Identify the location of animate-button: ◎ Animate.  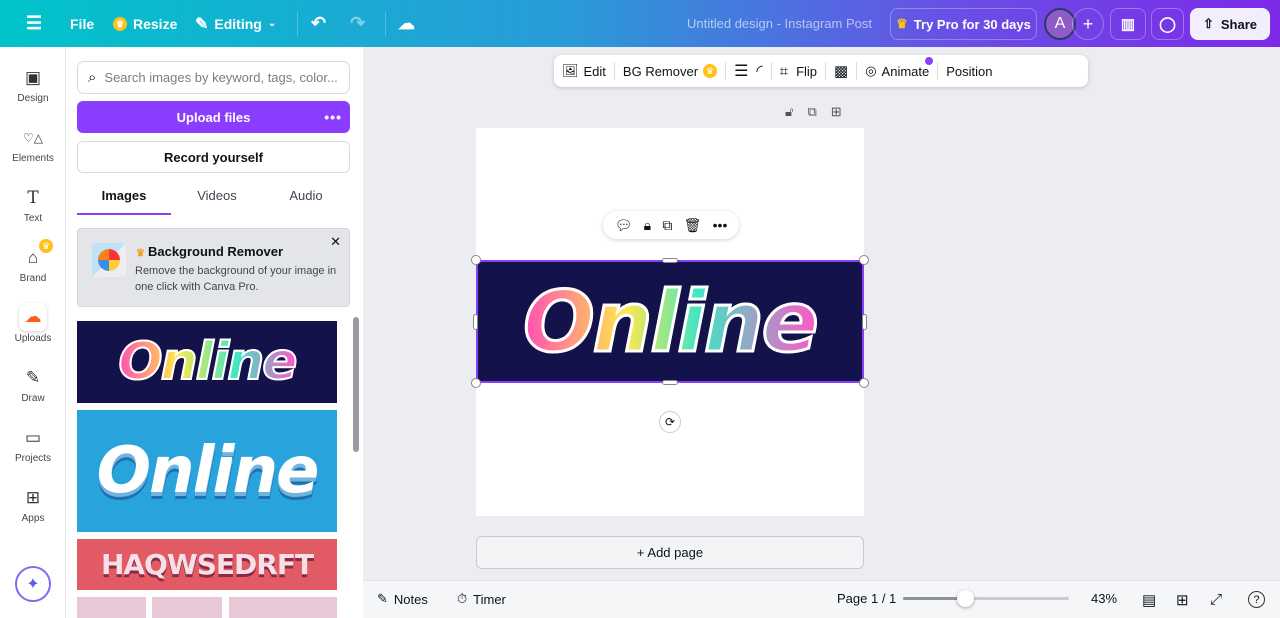
(897, 68).